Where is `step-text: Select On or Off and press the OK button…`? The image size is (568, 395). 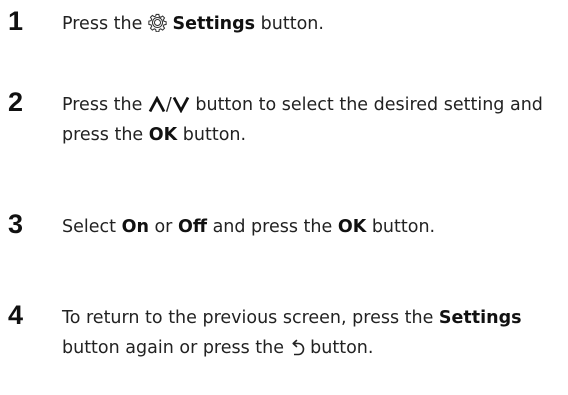 step-text: Select On or Off and press the OK button… is located at coordinates (312, 227).